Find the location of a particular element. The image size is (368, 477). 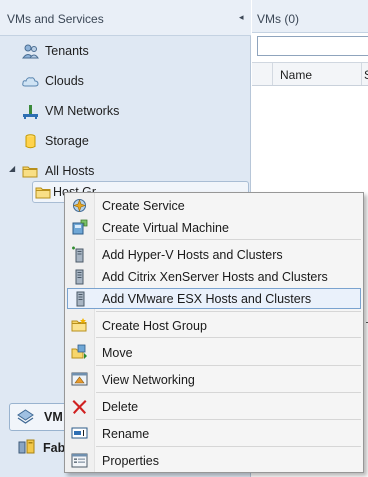

search-input is located at coordinates (312, 46).